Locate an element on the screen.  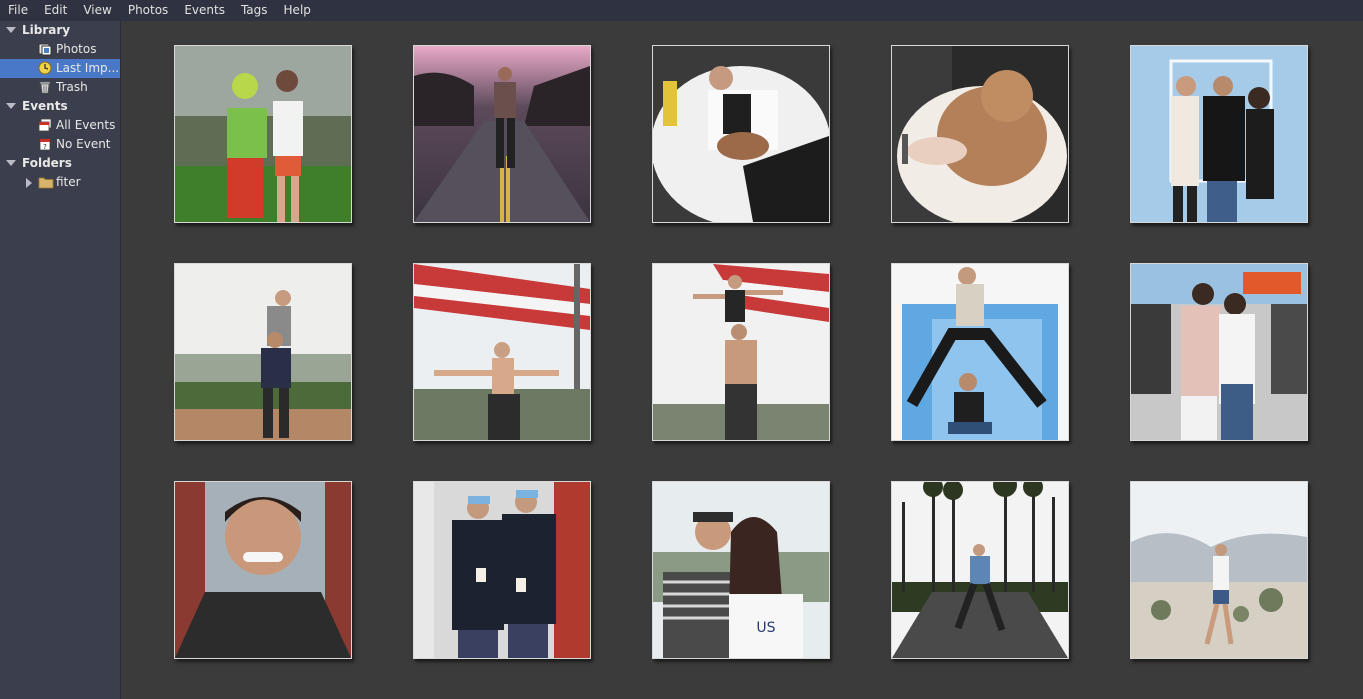
sidebar-section-library: Library is located at coordinates (60, 30).